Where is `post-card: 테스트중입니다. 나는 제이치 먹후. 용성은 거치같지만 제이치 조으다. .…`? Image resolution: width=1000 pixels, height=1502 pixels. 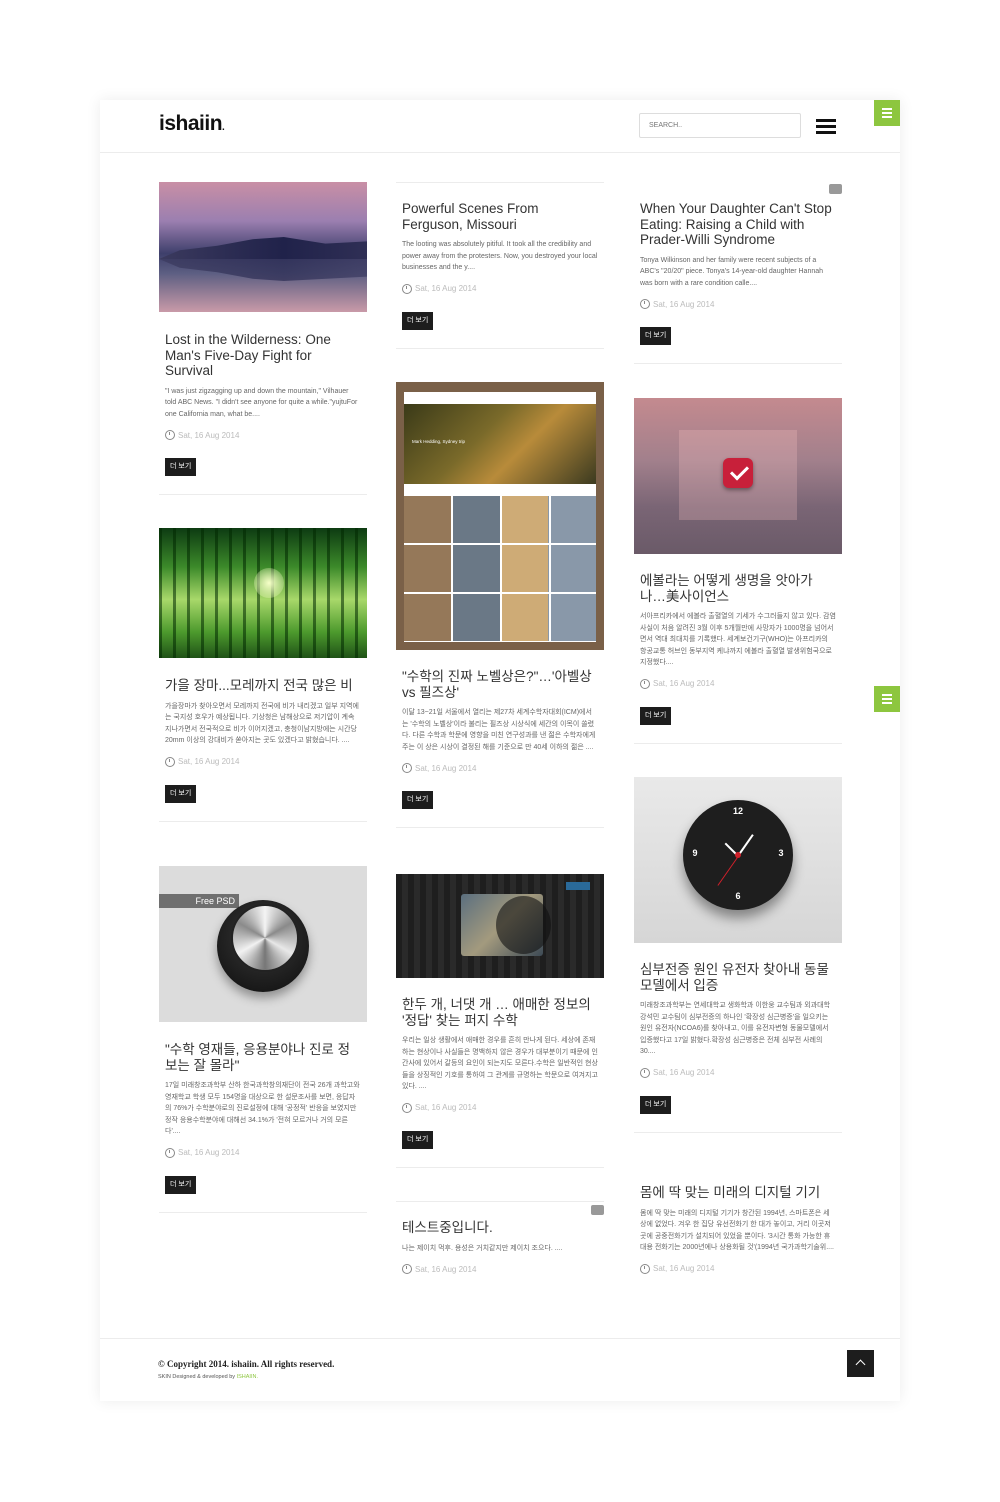 post-card: 테스트중입니다. 나는 제이치 먹후. 용성은 거치같지만 제이치 조으다. .… is located at coordinates (500, 1238).